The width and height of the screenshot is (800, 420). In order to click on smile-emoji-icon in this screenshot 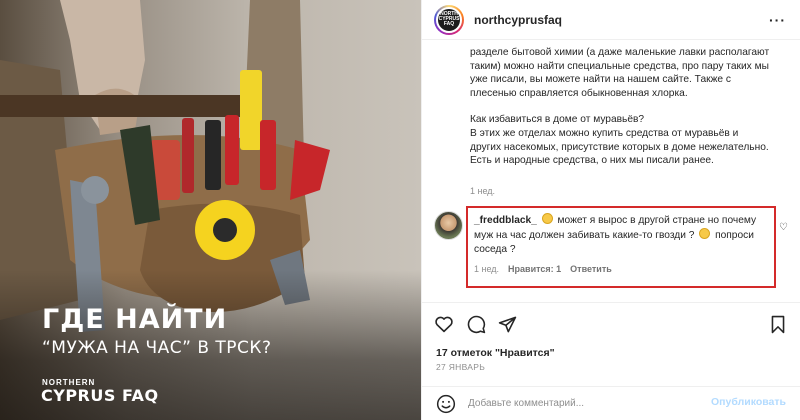, I will do `click(547, 218)`.